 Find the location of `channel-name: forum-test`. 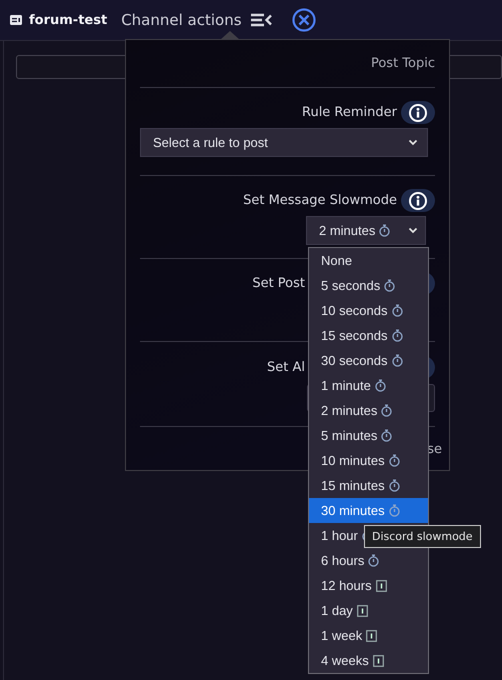

channel-name: forum-test is located at coordinates (68, 20).